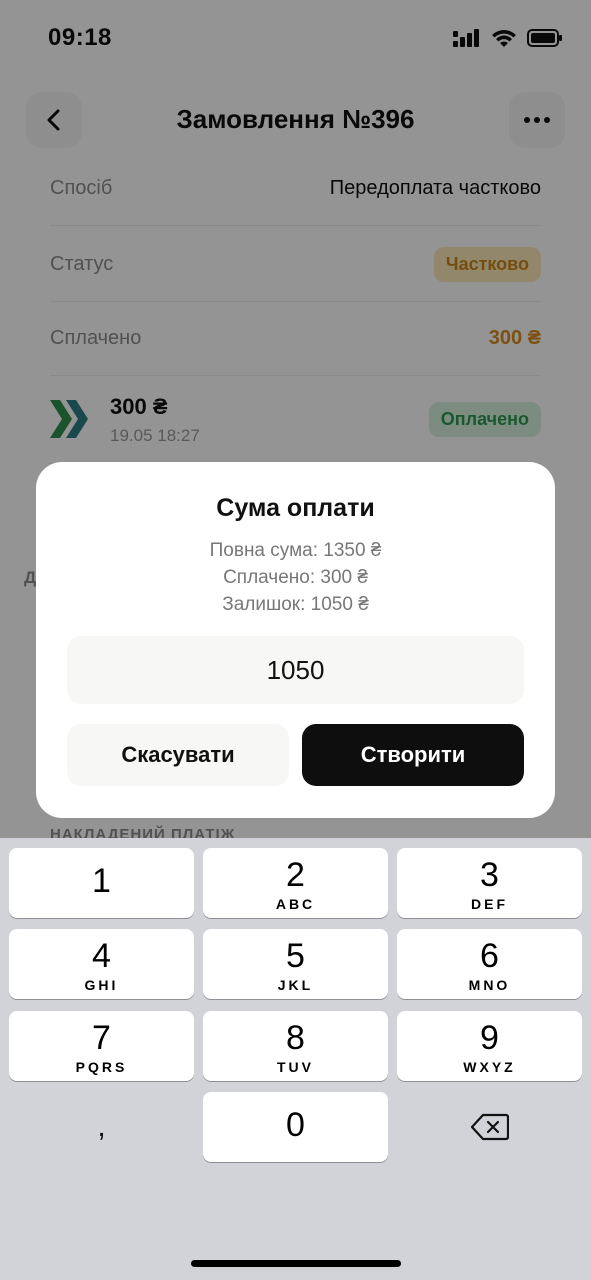  I want to click on key-4: 4 GHI, so click(101, 964).